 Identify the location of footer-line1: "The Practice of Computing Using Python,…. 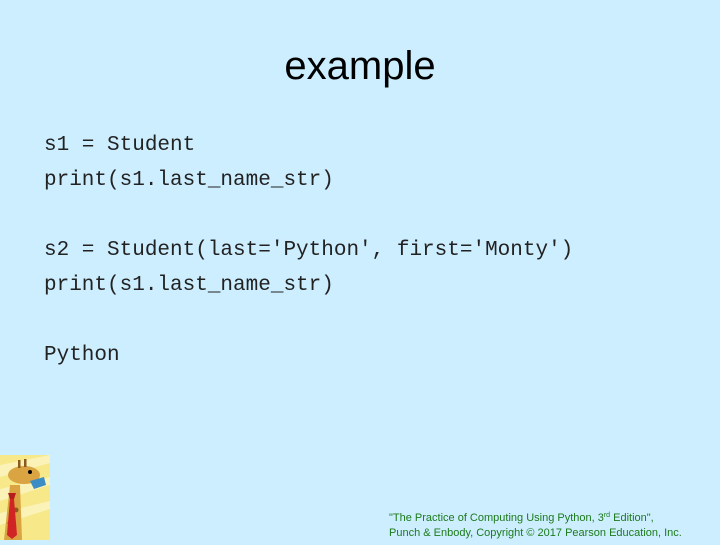
(521, 518).